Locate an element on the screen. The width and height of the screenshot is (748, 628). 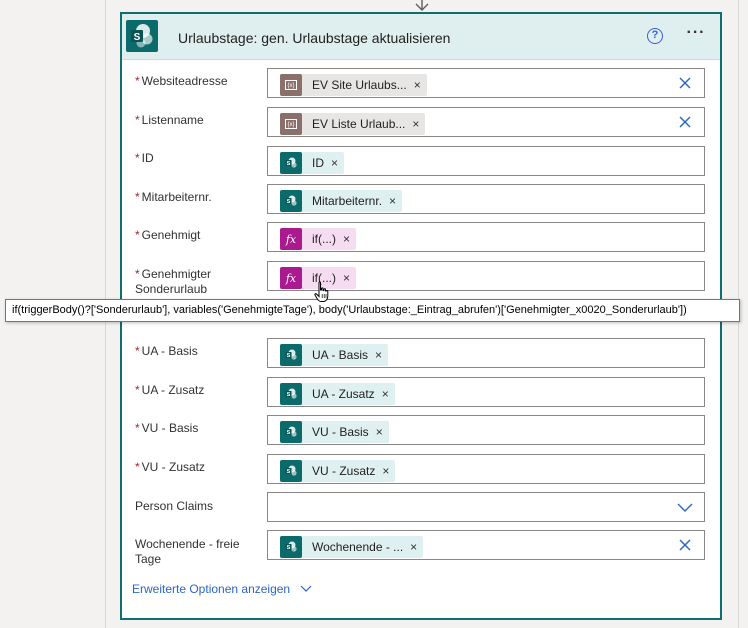
dynamic-content-token: S VU - Basis × is located at coordinates (334, 432).